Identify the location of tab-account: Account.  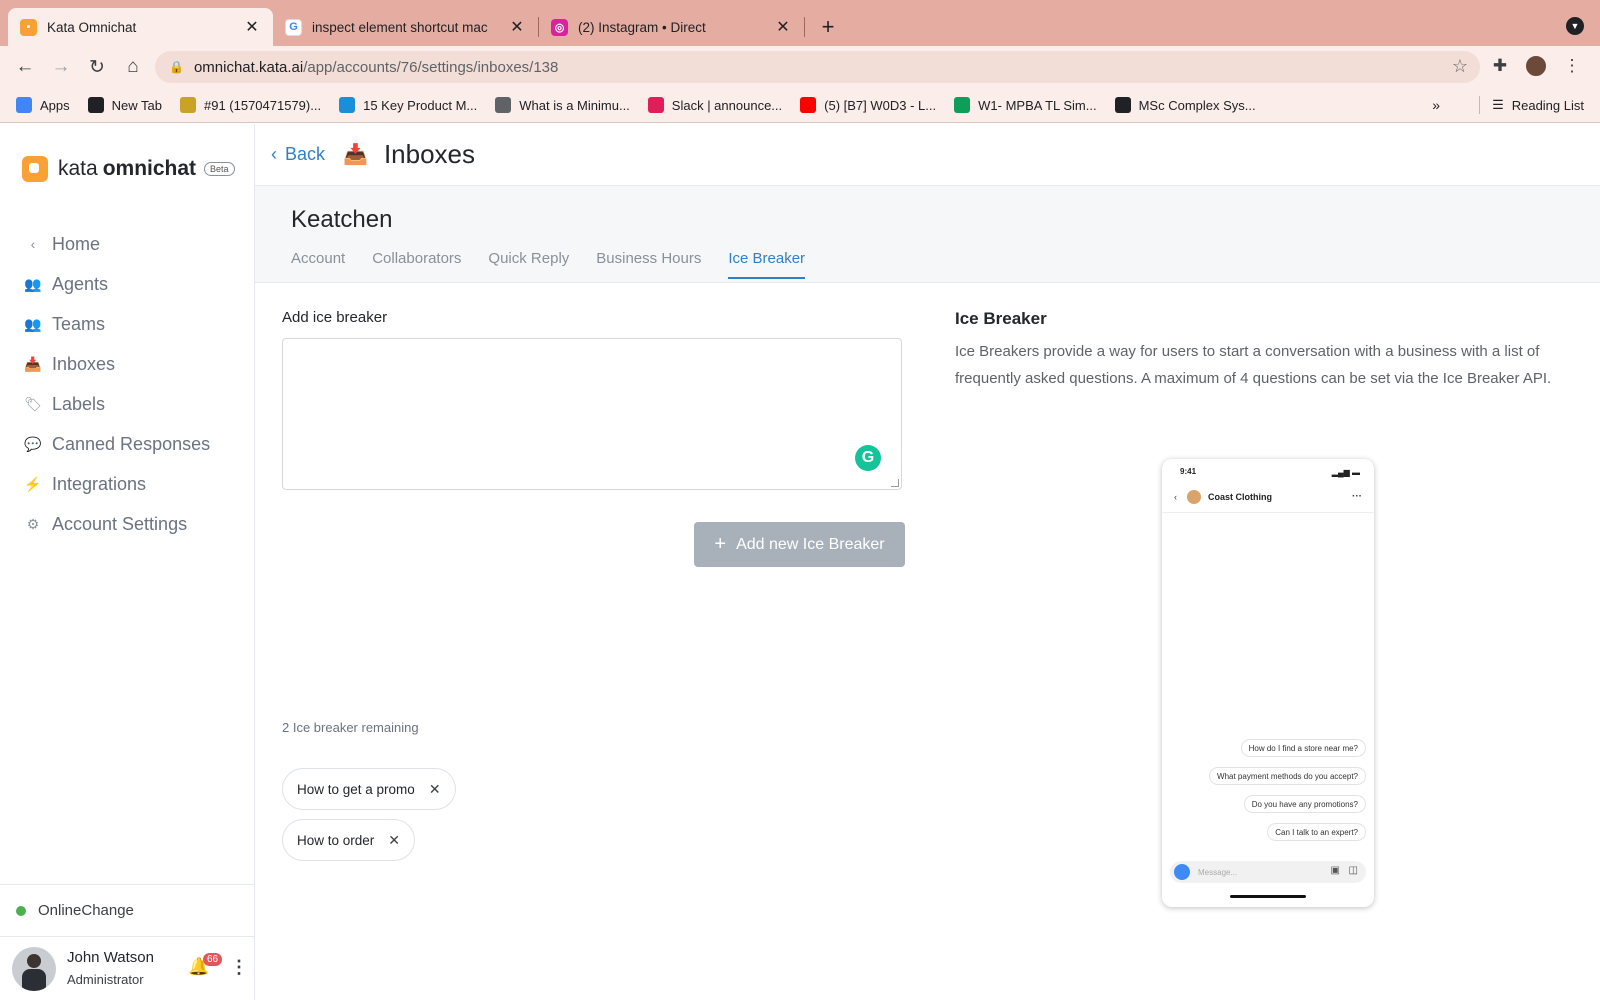
(318, 264).